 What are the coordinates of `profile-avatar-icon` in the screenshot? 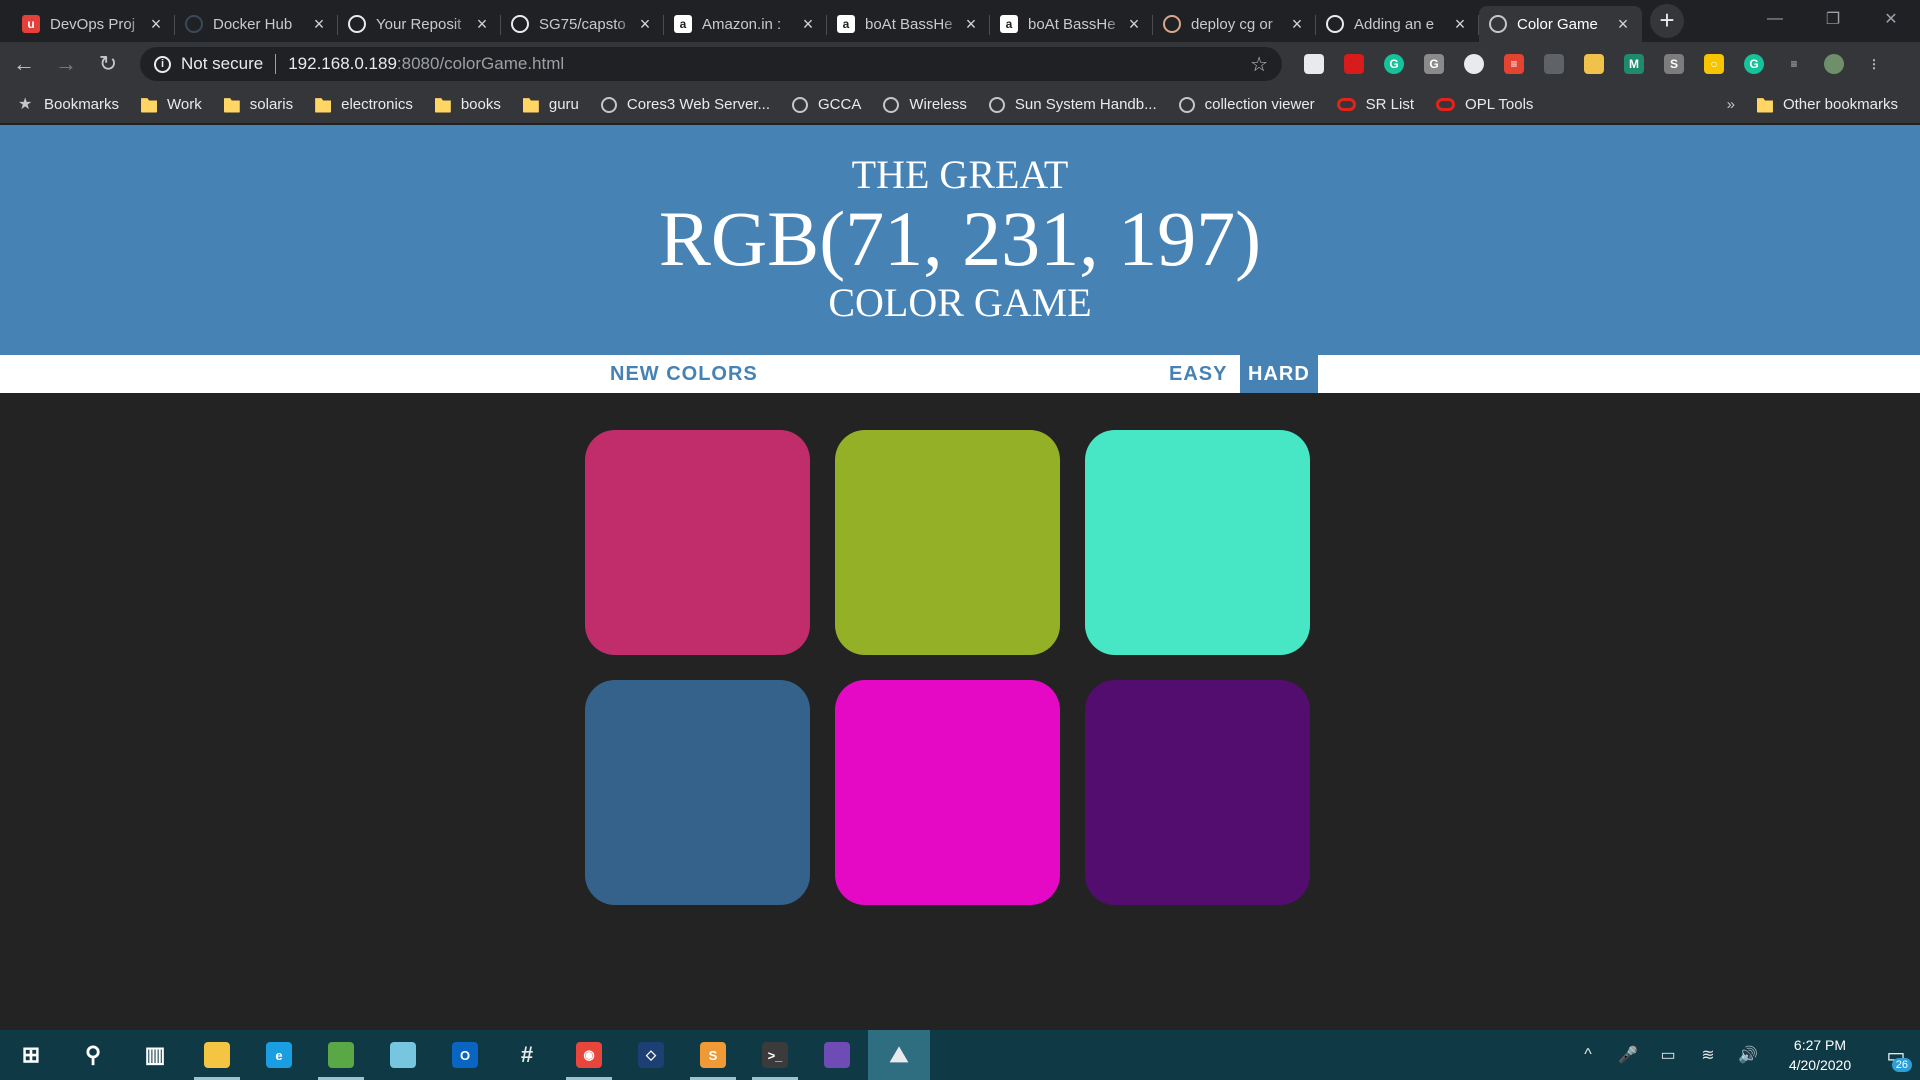 It's located at (1834, 64).